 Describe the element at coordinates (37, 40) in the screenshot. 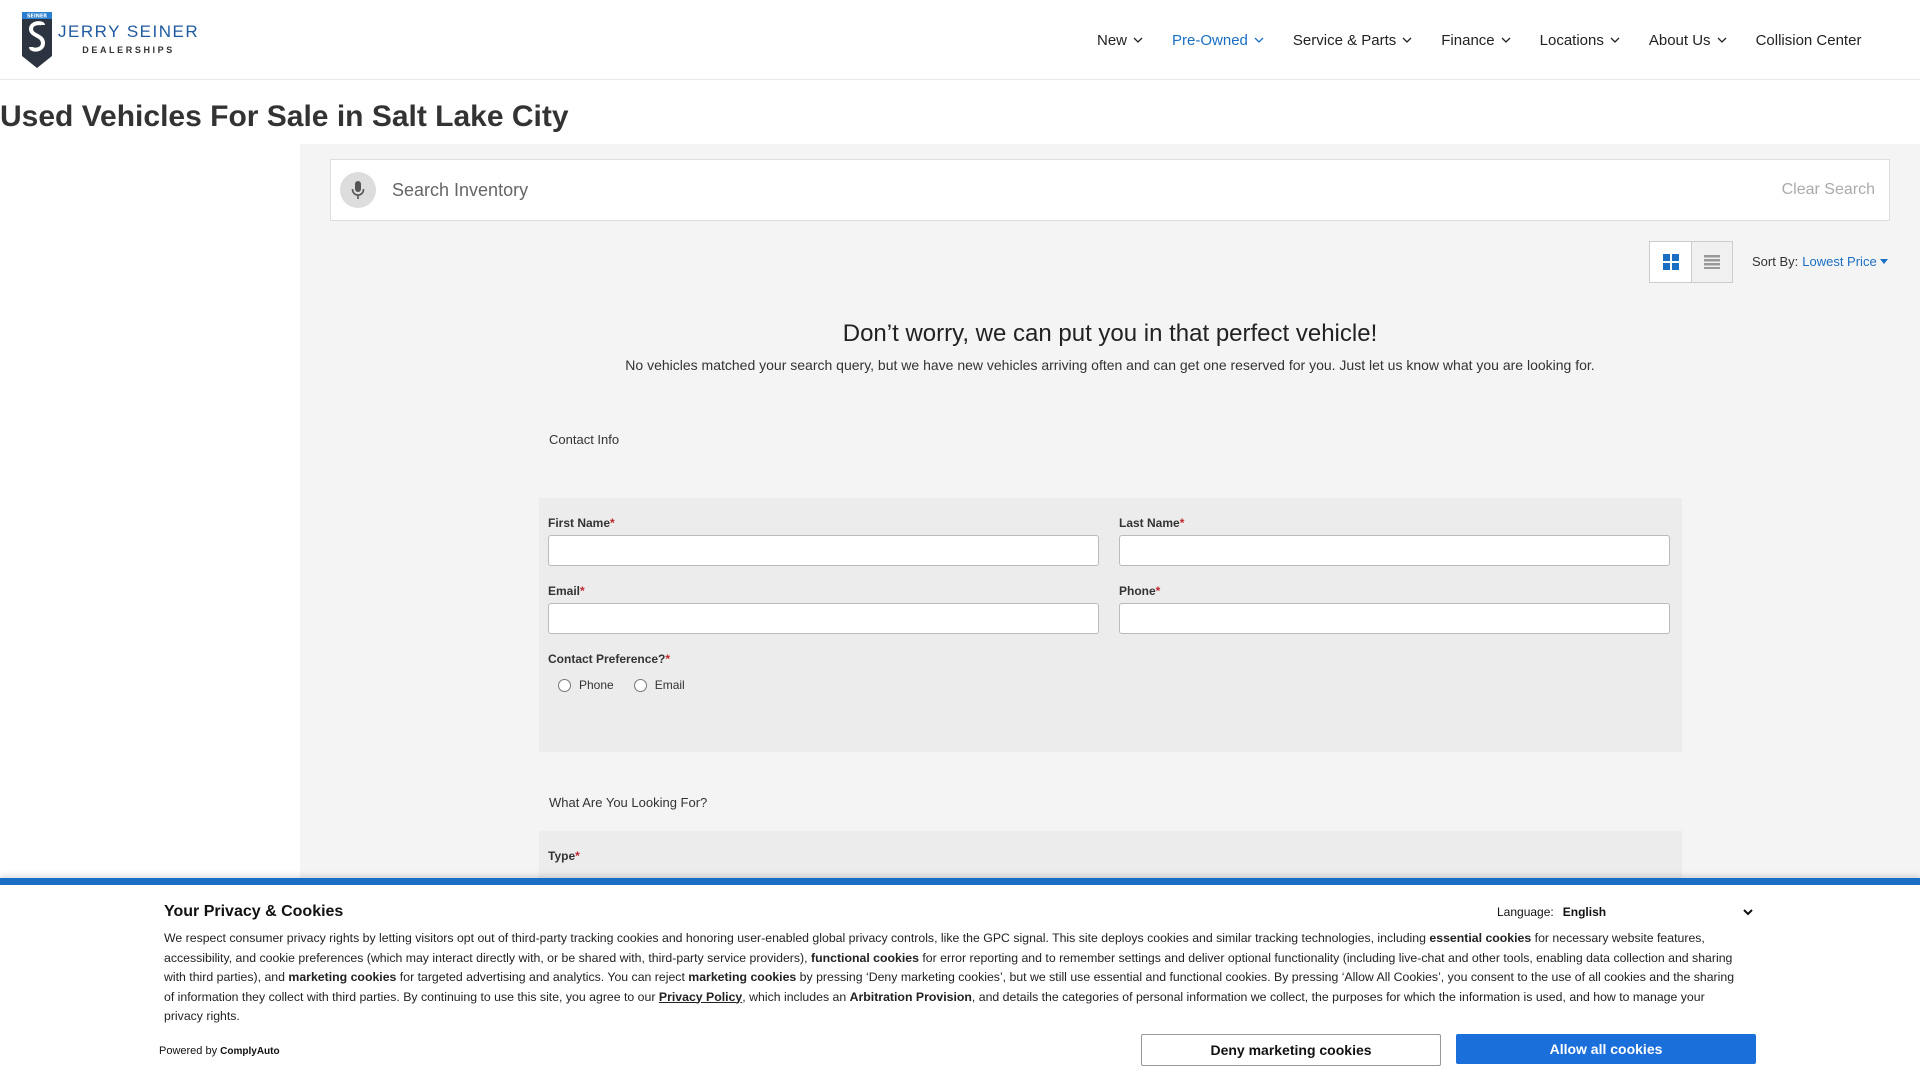

I see `shield-logo-icon: SEINER` at that location.